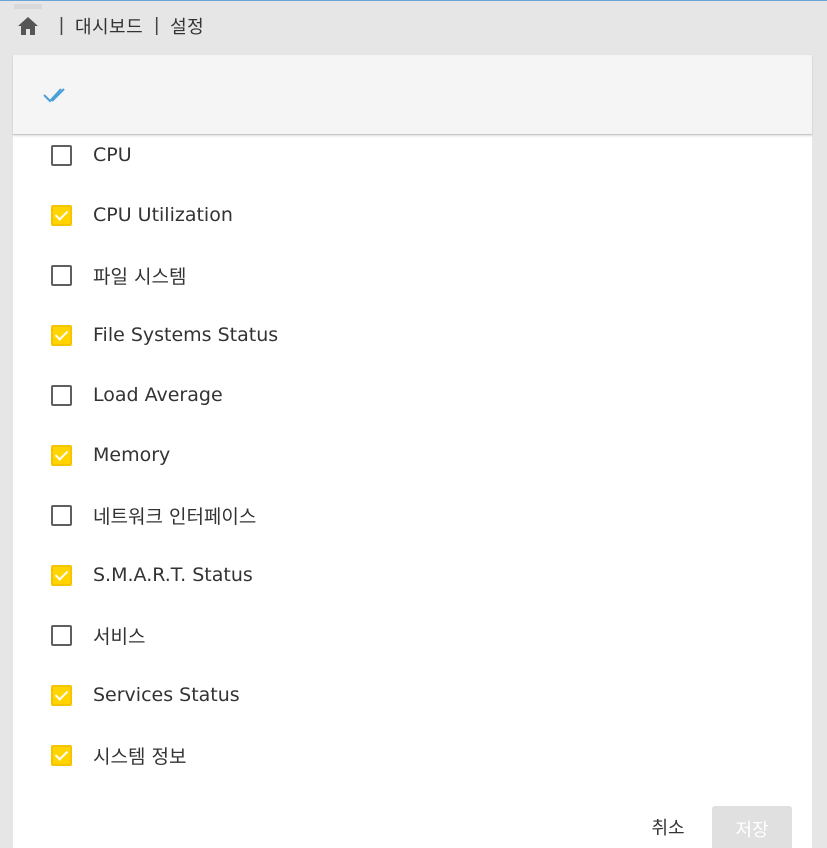  Describe the element at coordinates (28, 26) in the screenshot. I see `home-icon` at that location.